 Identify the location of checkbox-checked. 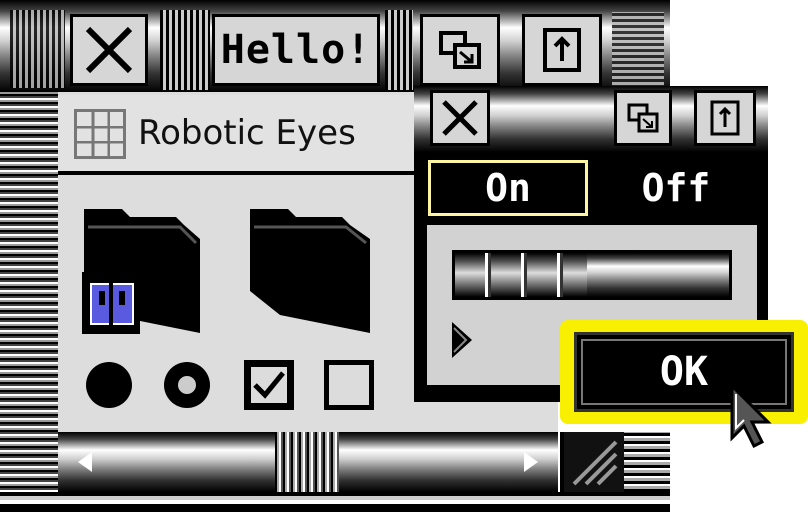
(269, 385).